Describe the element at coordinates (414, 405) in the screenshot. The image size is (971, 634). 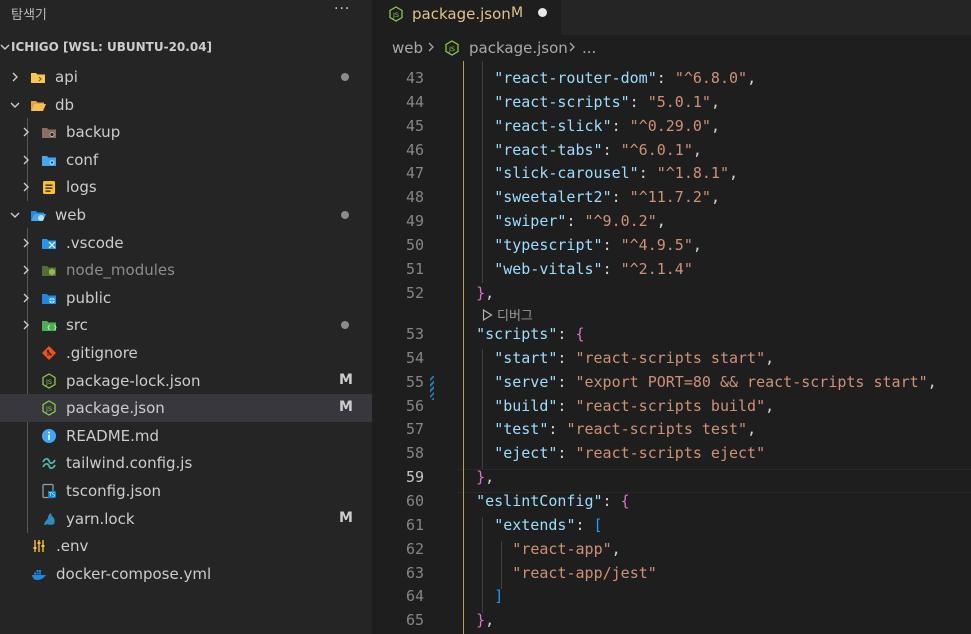
I see `line-number: 56` at that location.